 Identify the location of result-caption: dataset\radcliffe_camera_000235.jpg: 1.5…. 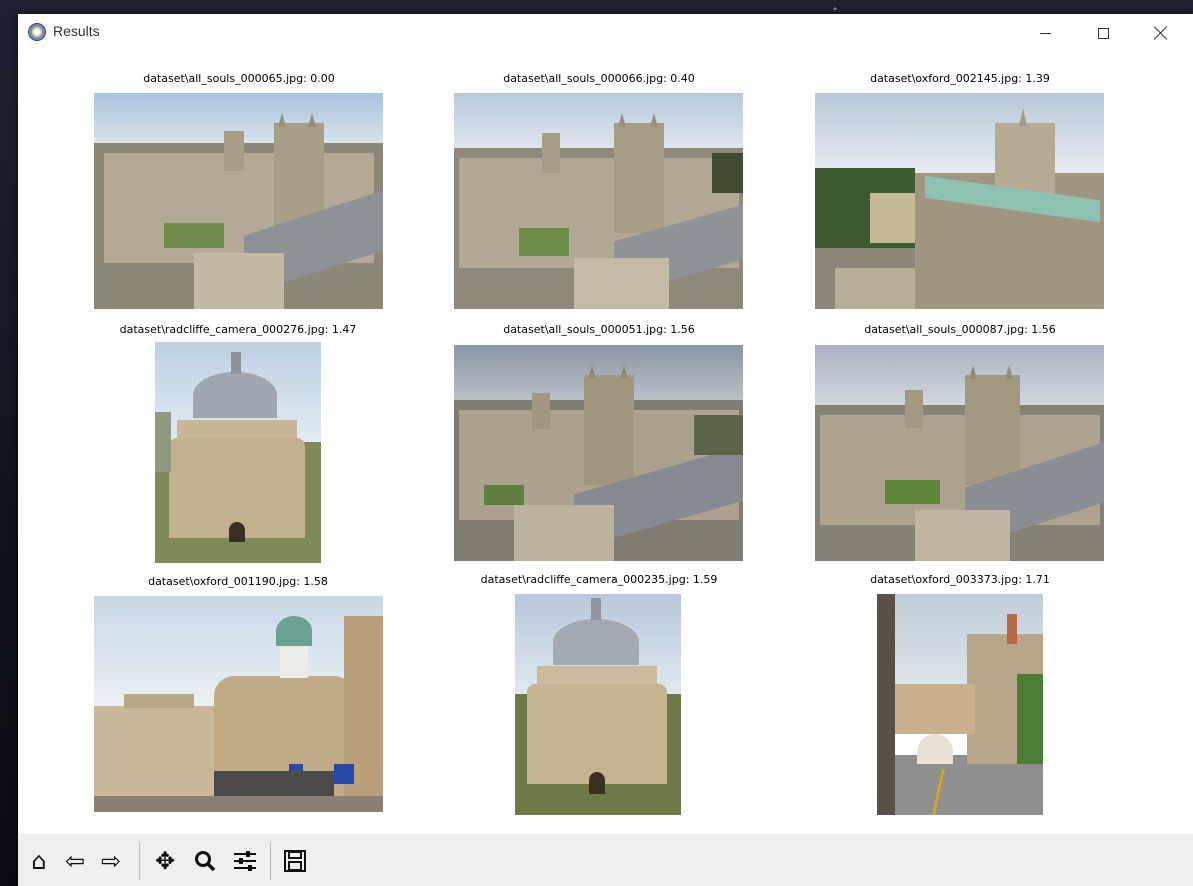
(599, 579).